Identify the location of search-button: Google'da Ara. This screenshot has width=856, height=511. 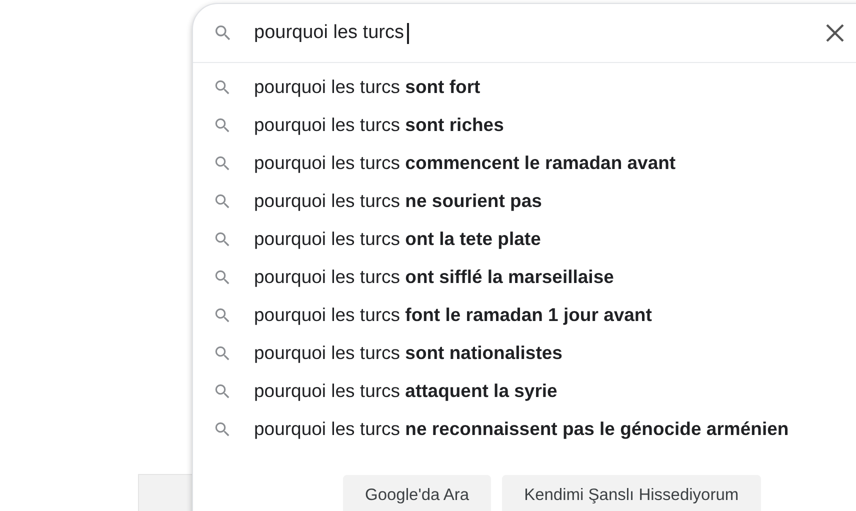
(417, 493).